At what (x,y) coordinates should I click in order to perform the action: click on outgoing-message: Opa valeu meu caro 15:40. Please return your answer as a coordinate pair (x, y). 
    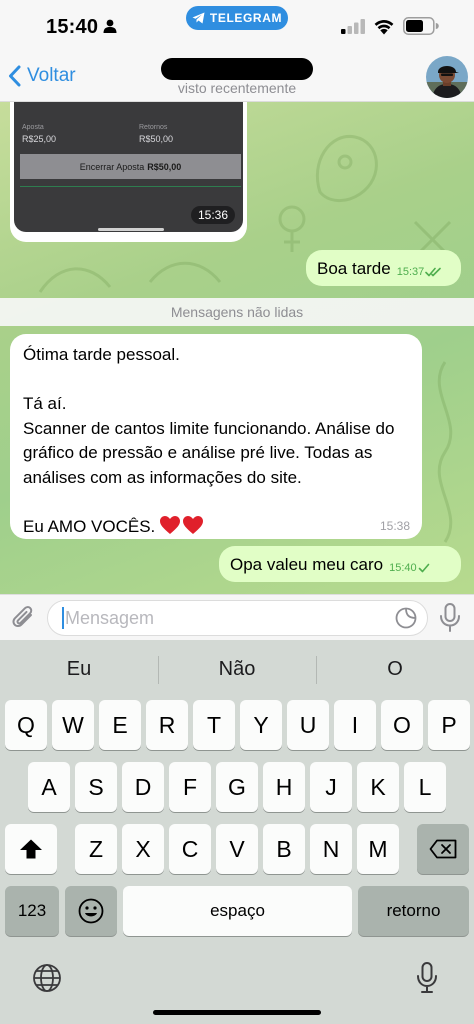
    Looking at the image, I should click on (340, 564).